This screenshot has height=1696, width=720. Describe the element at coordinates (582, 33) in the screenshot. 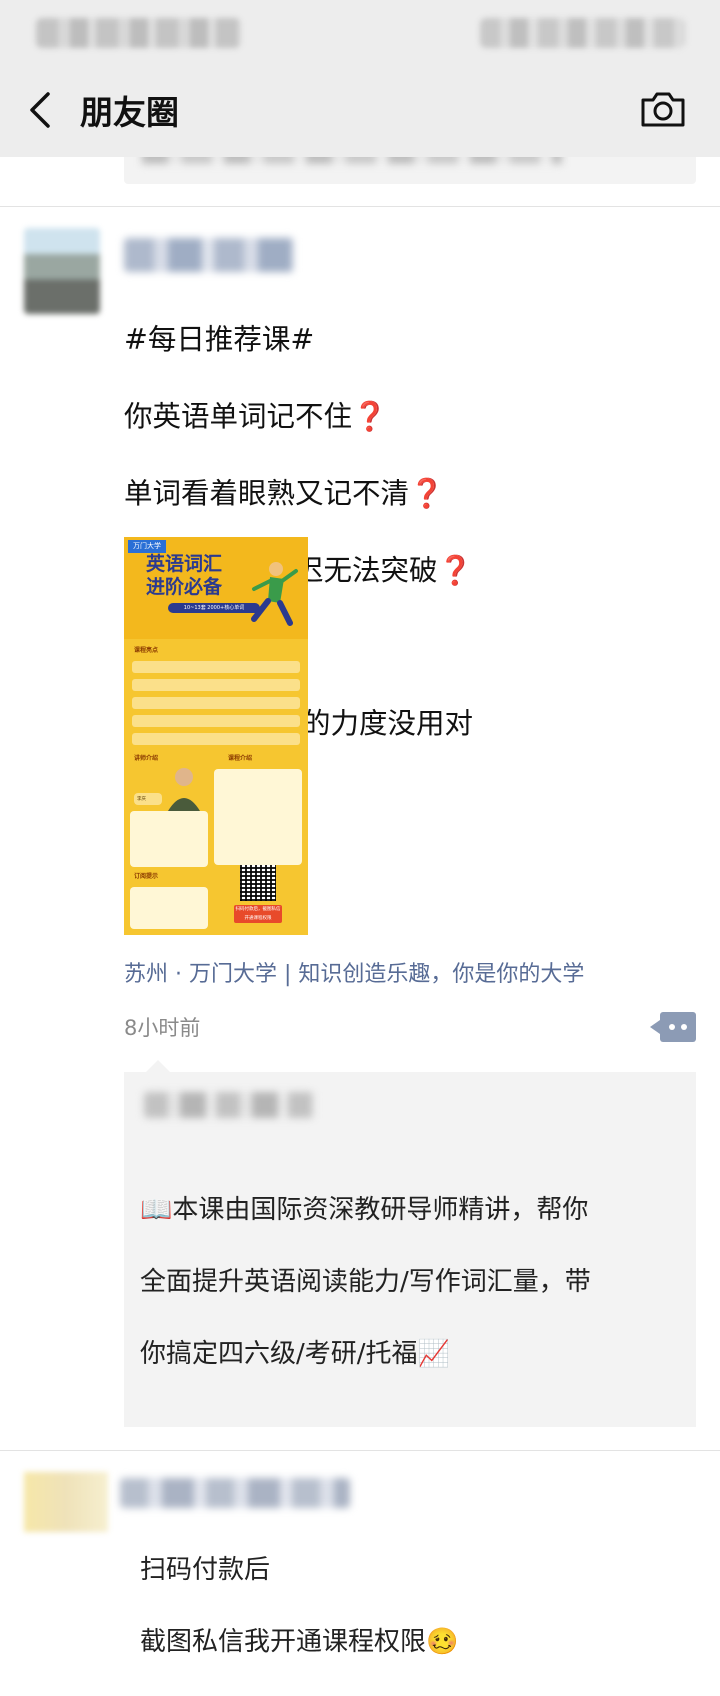

I see `status-bar-right-blurred` at that location.